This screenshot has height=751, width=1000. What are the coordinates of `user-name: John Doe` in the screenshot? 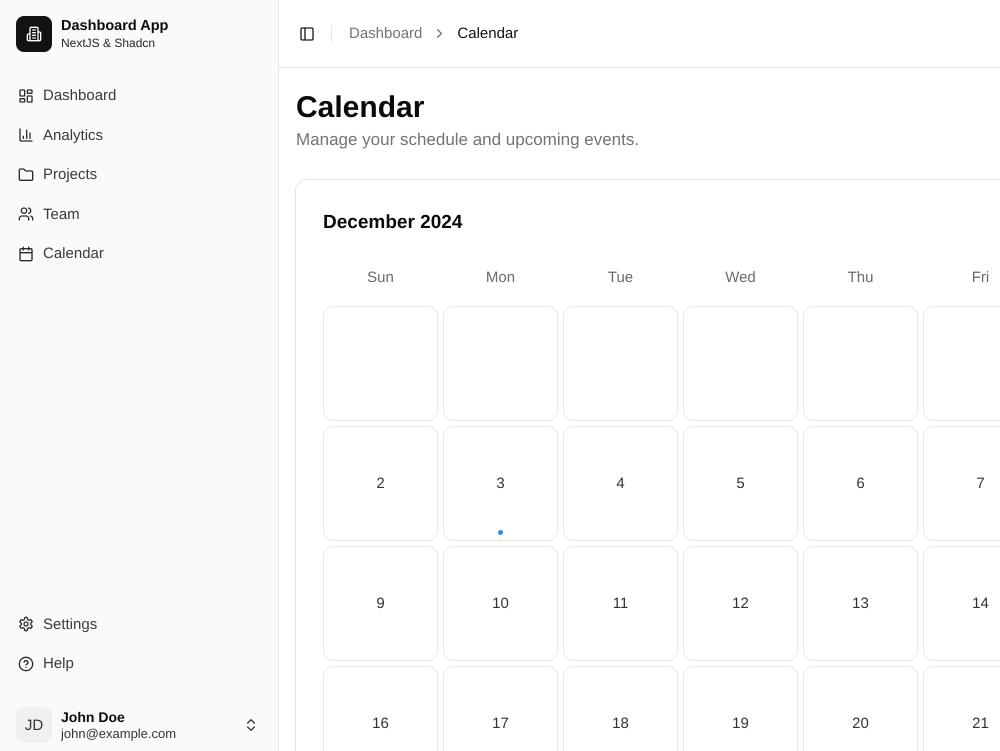 It's located at (93, 717).